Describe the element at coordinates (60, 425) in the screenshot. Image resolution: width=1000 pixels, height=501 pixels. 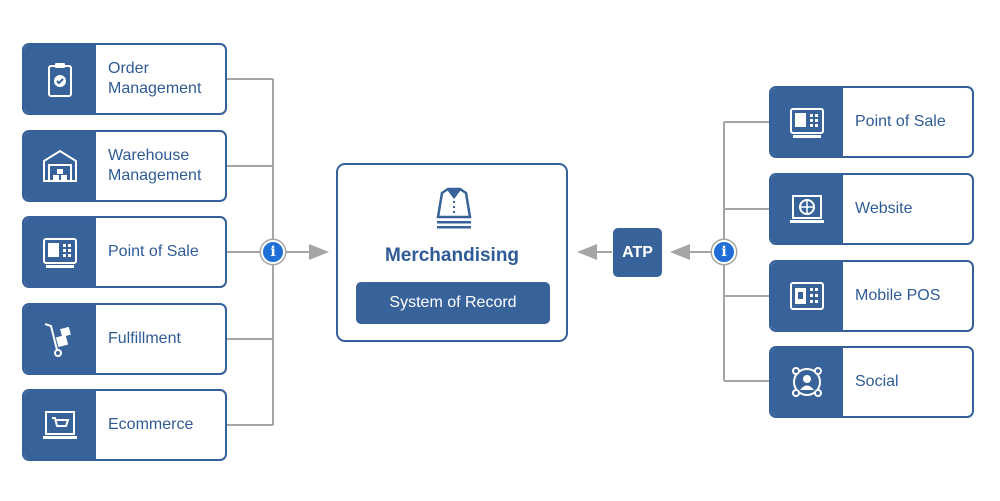
I see `laptop-cart-icon` at that location.